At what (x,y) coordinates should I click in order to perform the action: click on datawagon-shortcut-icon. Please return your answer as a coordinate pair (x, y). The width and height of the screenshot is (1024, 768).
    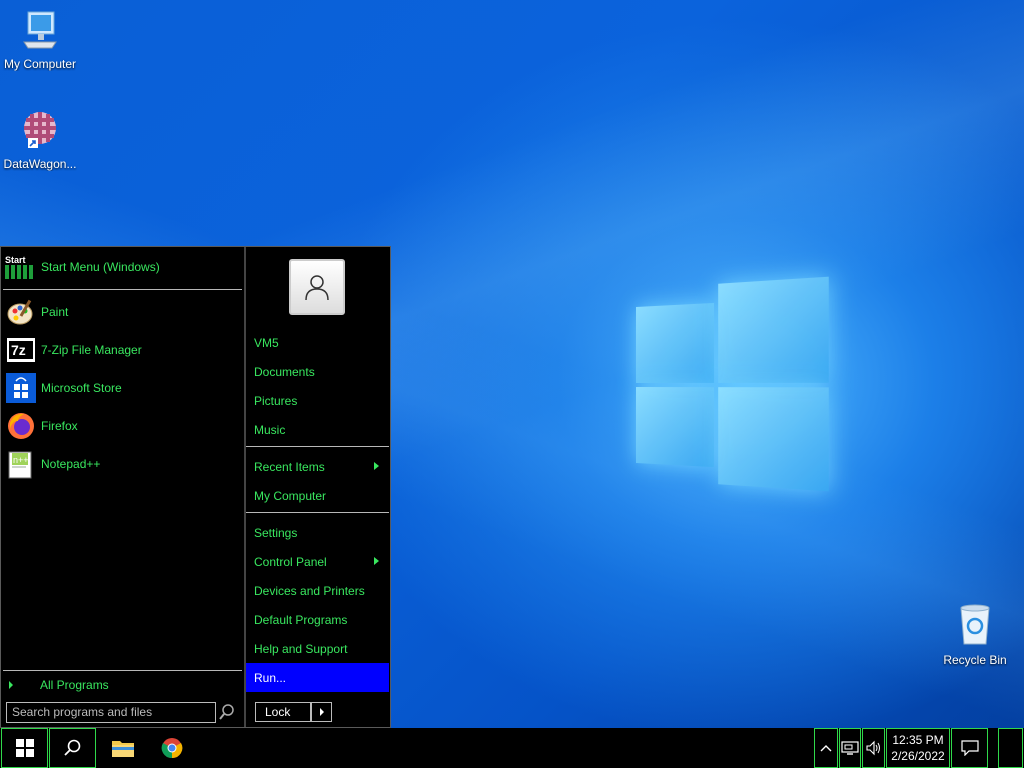
    Looking at the image, I should click on (40, 130).